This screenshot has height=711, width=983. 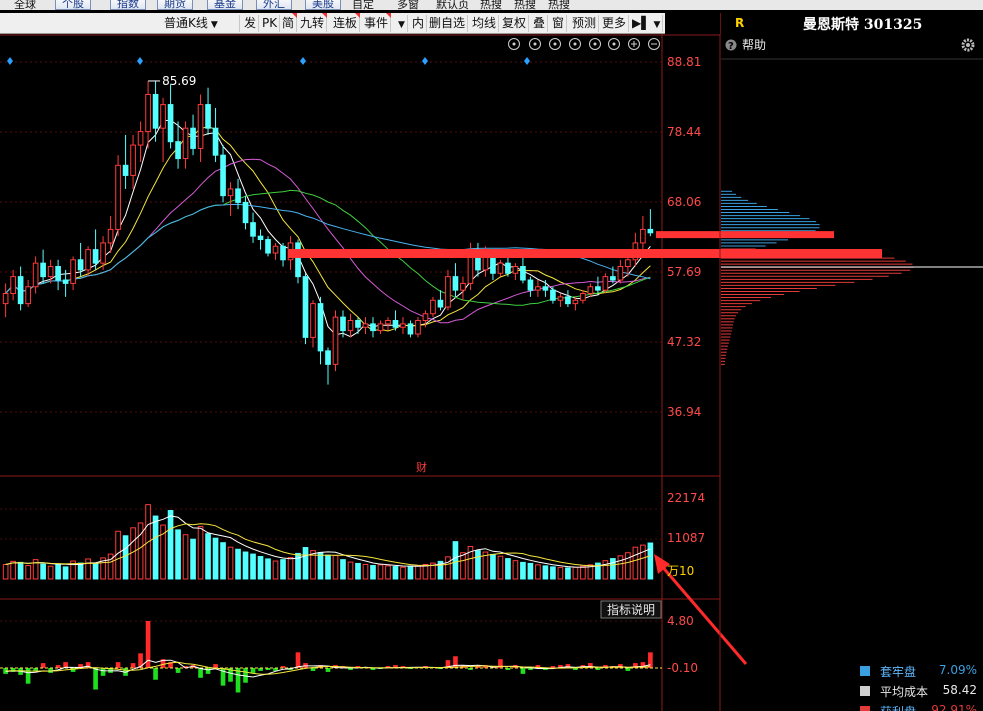 I want to click on high-price-label: 85.69, so click(x=179, y=81).